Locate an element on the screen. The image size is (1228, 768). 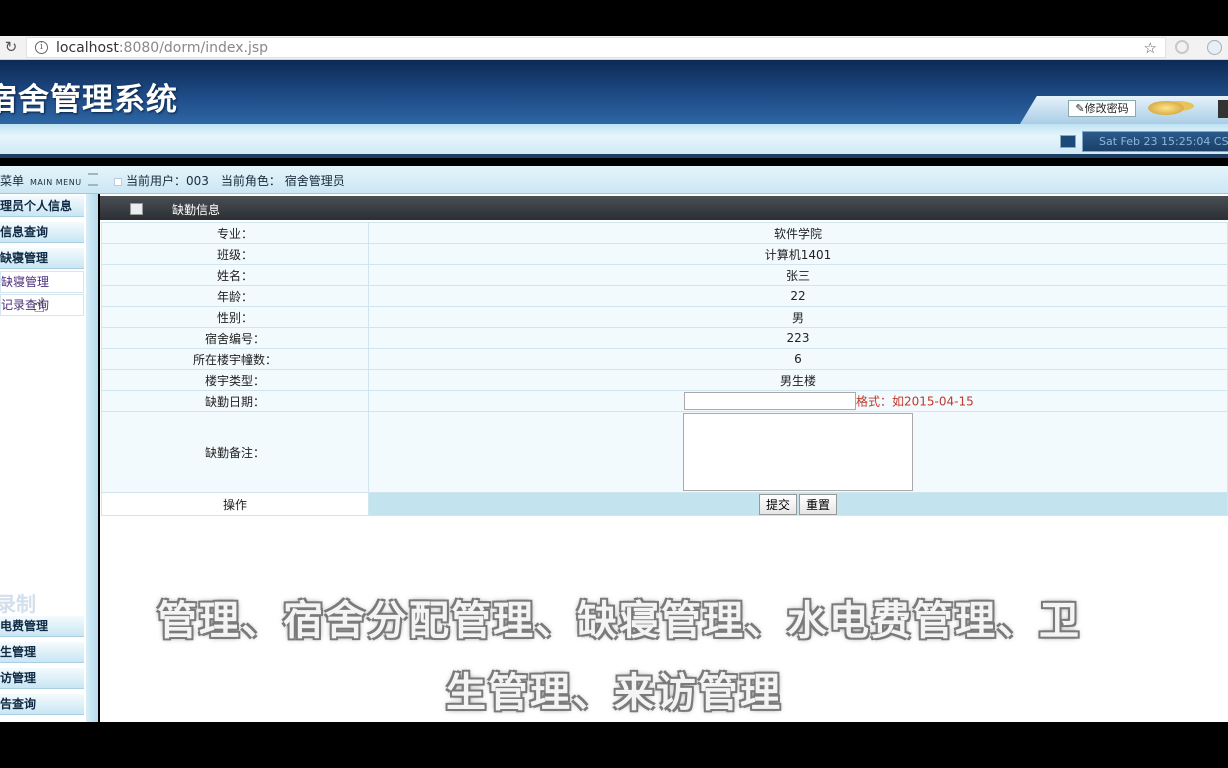
header-subbar is located at coordinates (614, 141).